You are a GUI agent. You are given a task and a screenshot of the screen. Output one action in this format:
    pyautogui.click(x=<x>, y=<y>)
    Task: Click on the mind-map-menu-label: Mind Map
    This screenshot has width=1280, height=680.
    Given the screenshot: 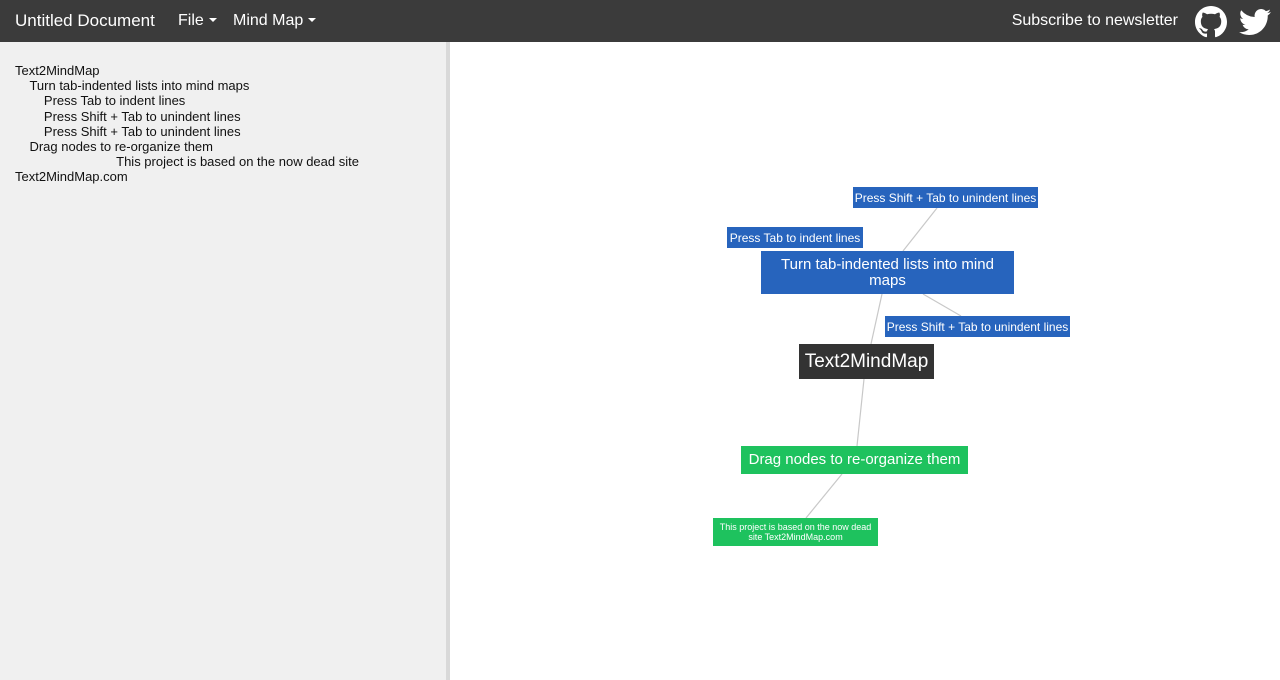 What is the action you would take?
    pyautogui.click(x=268, y=20)
    